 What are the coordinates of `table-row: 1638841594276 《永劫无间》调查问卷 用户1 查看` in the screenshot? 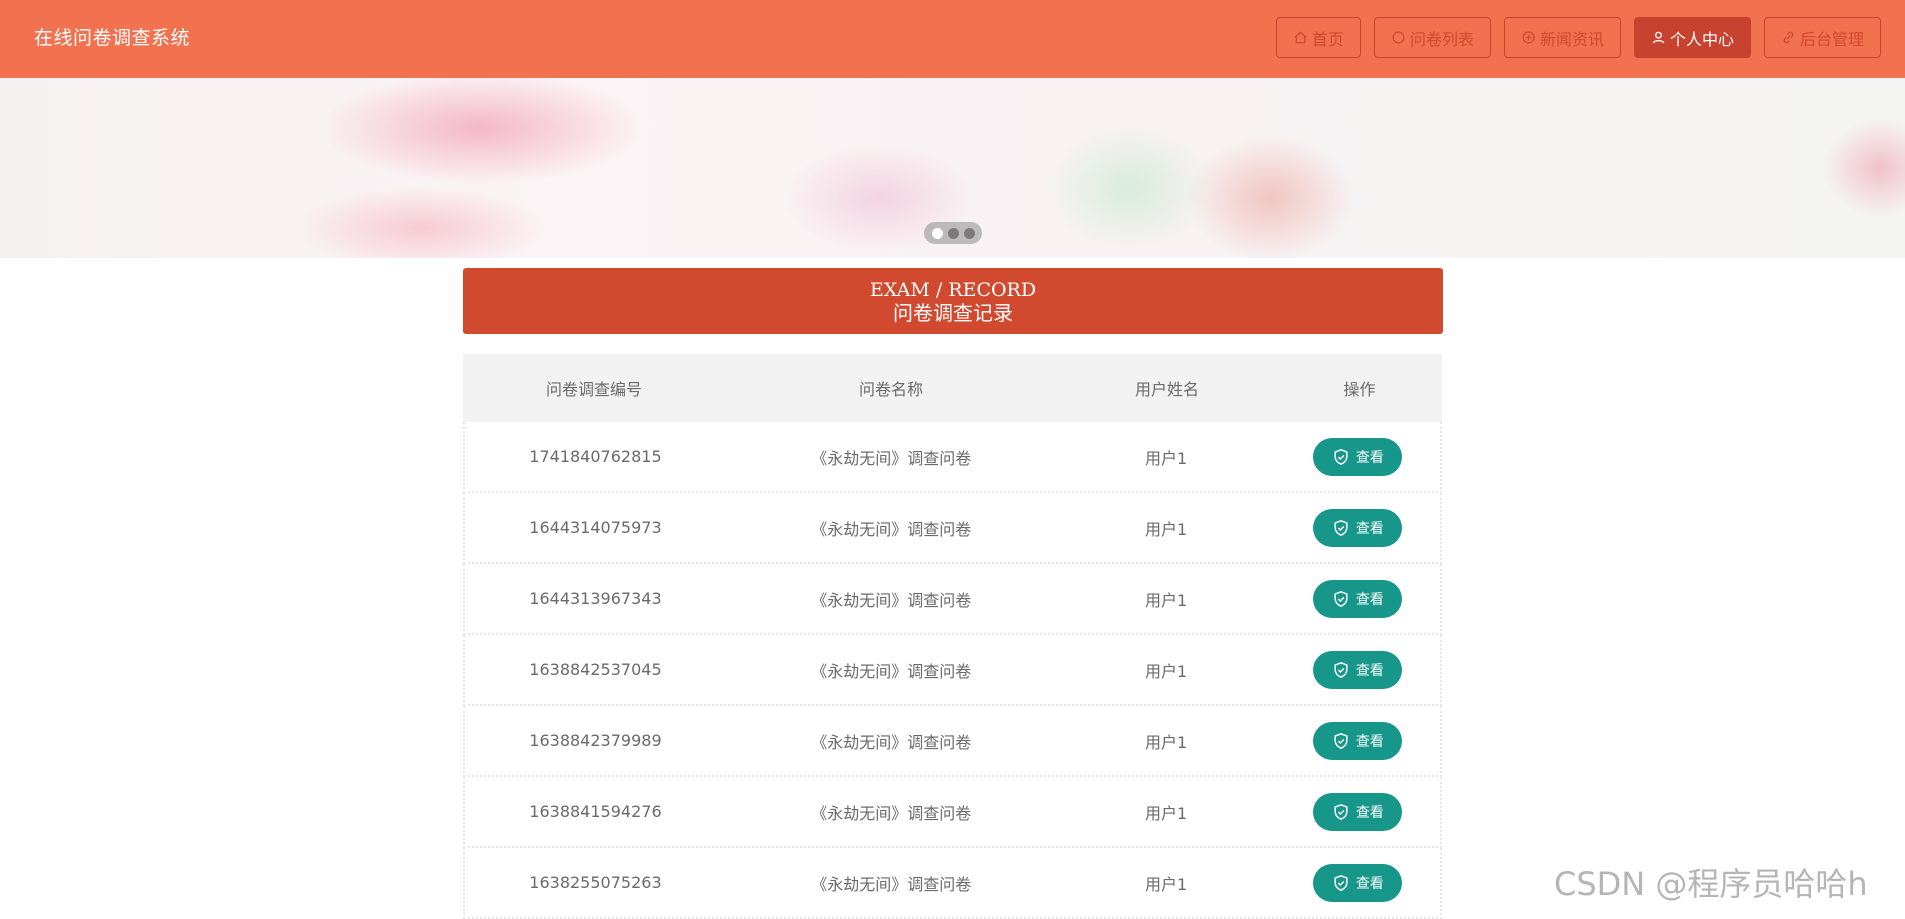 It's located at (952, 812).